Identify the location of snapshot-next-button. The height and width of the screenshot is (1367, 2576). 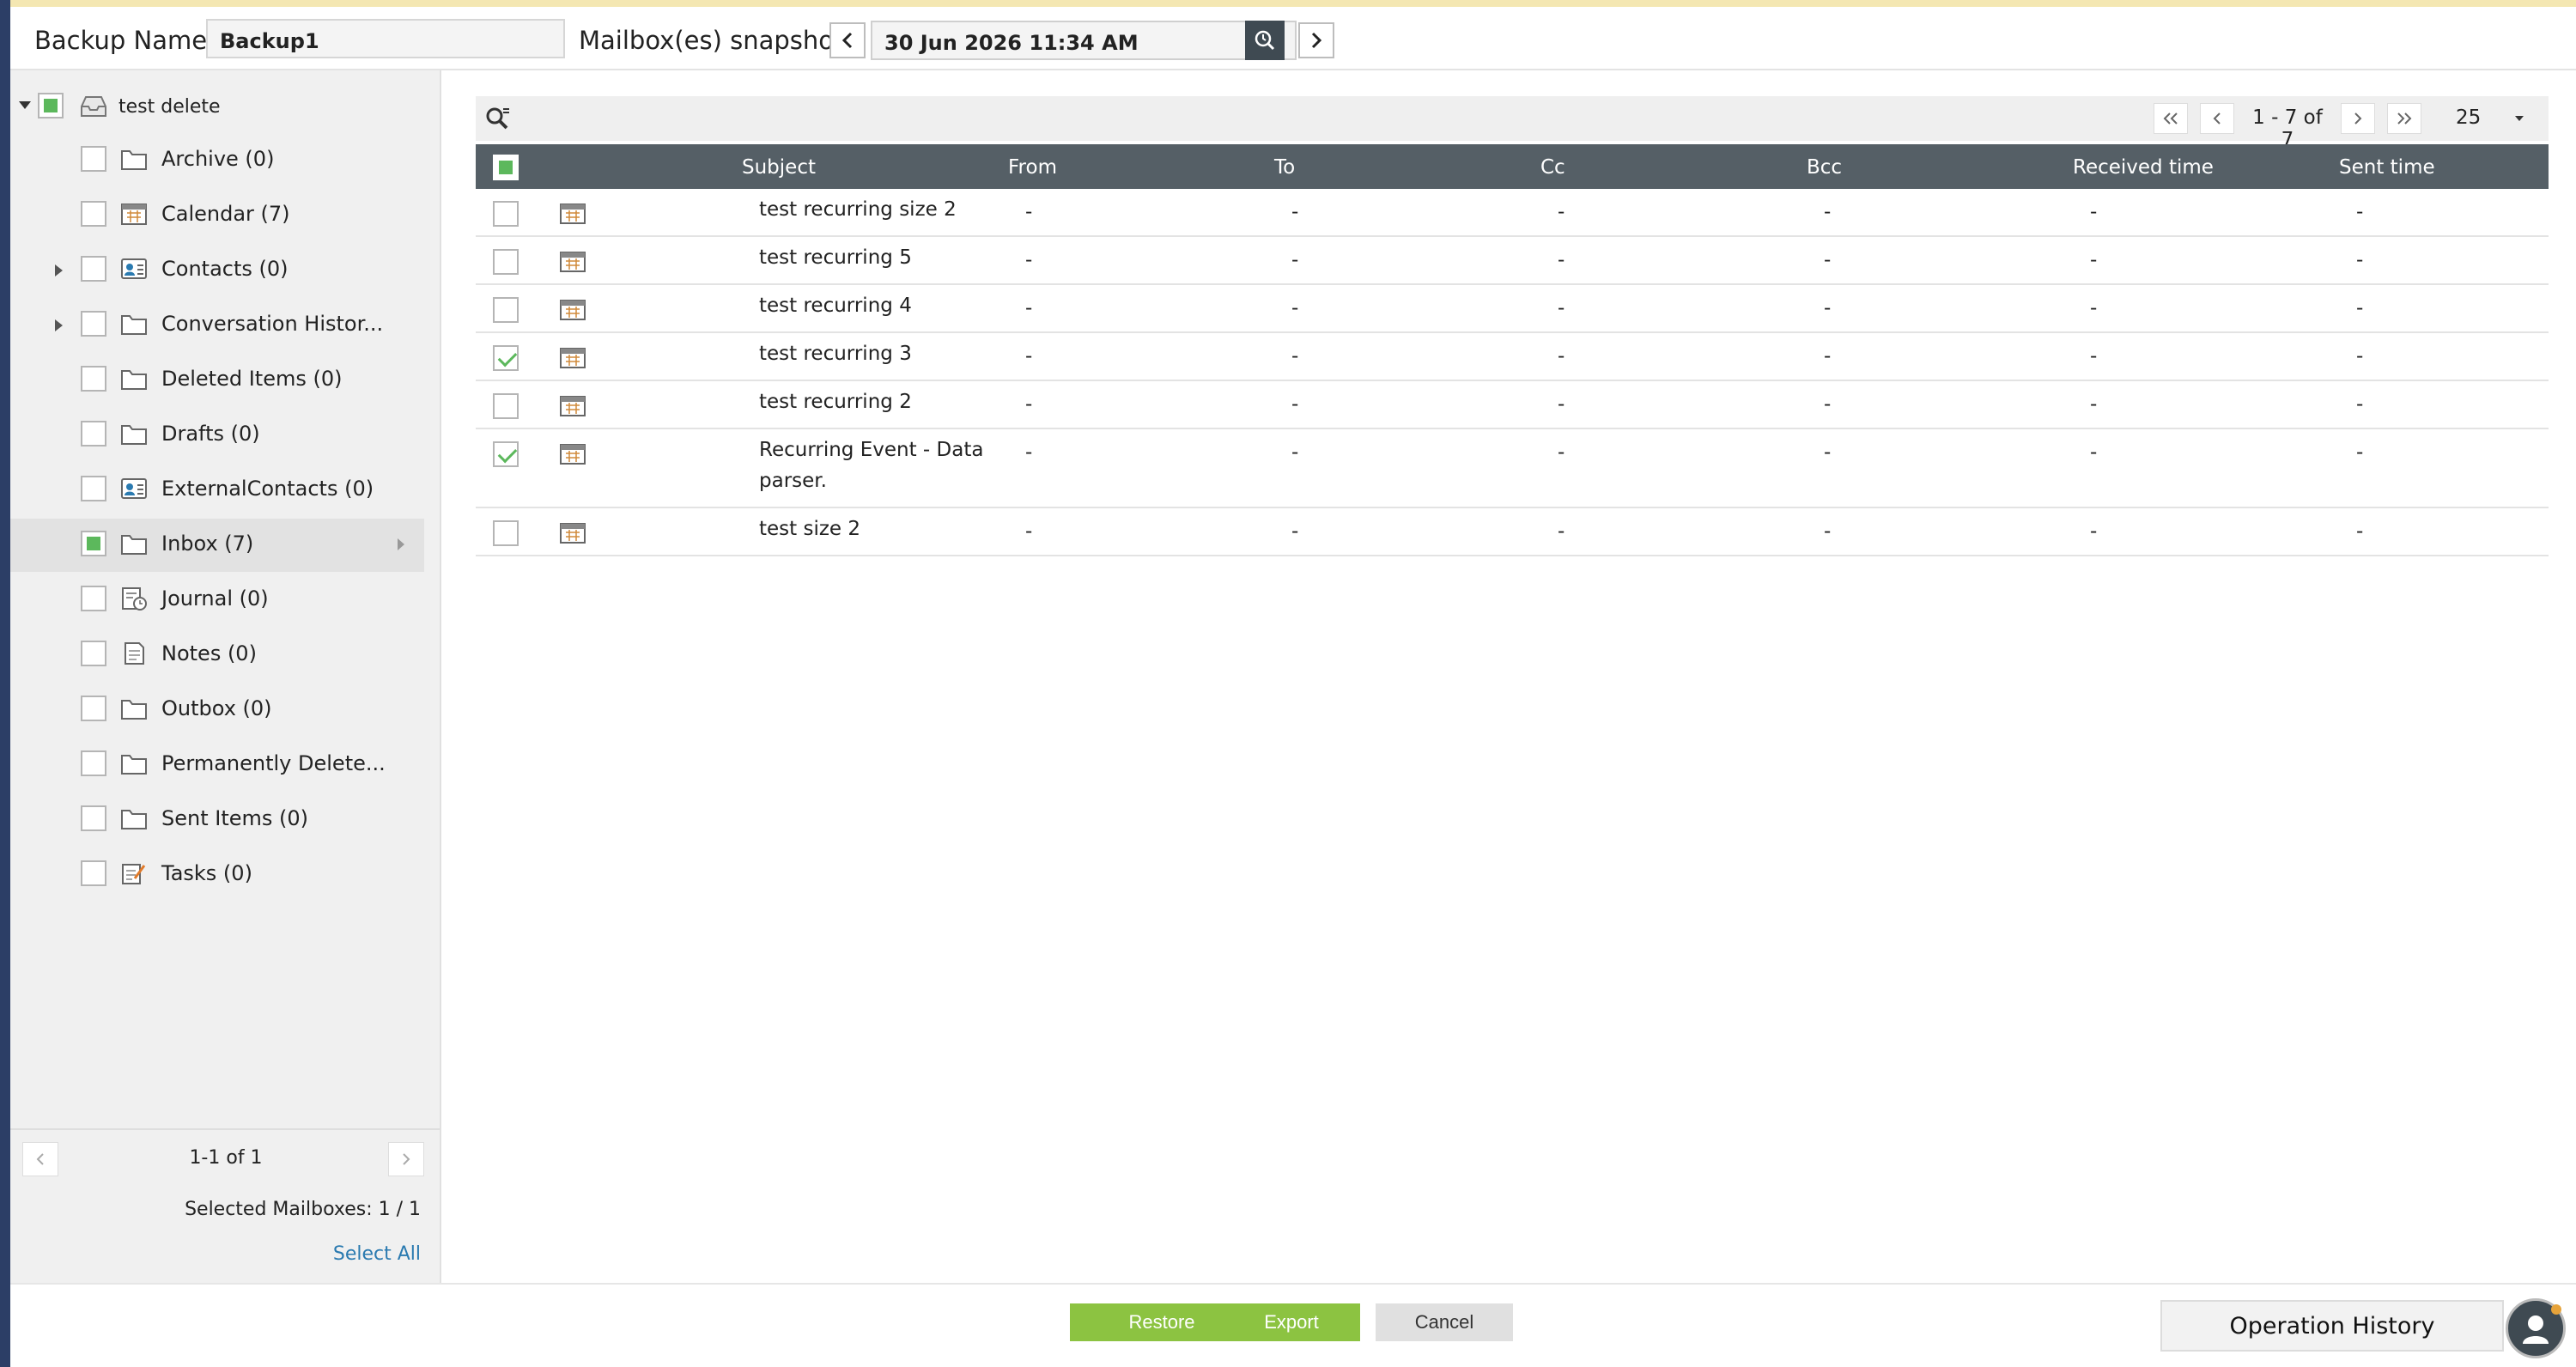
(1316, 40).